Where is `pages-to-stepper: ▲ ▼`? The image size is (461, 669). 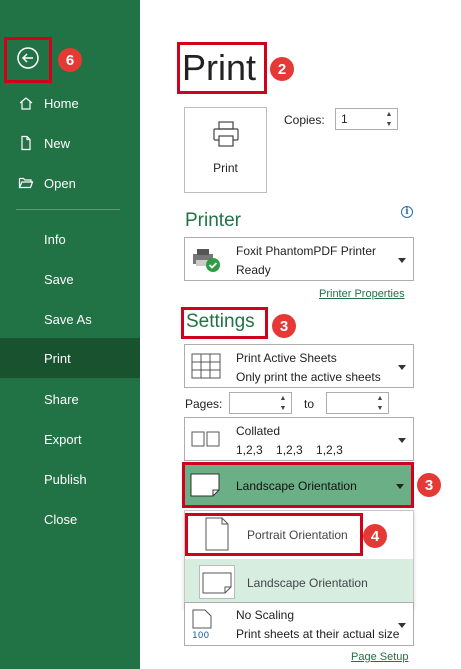 pages-to-stepper: ▲ ▼ is located at coordinates (357, 403).